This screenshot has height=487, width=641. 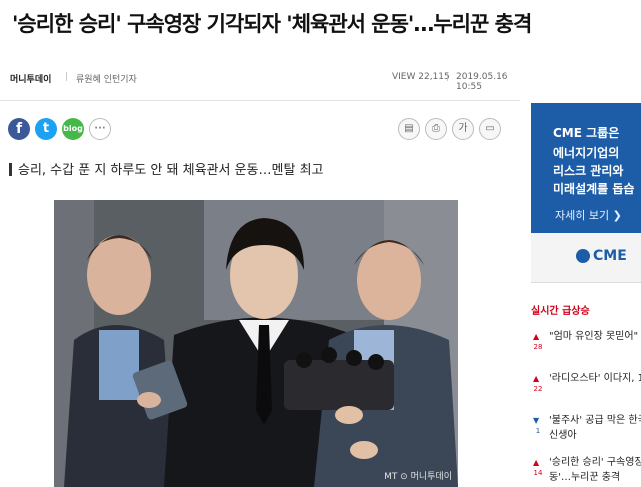 I want to click on ad-line-2: 에너지기업의, so click(x=586, y=153).